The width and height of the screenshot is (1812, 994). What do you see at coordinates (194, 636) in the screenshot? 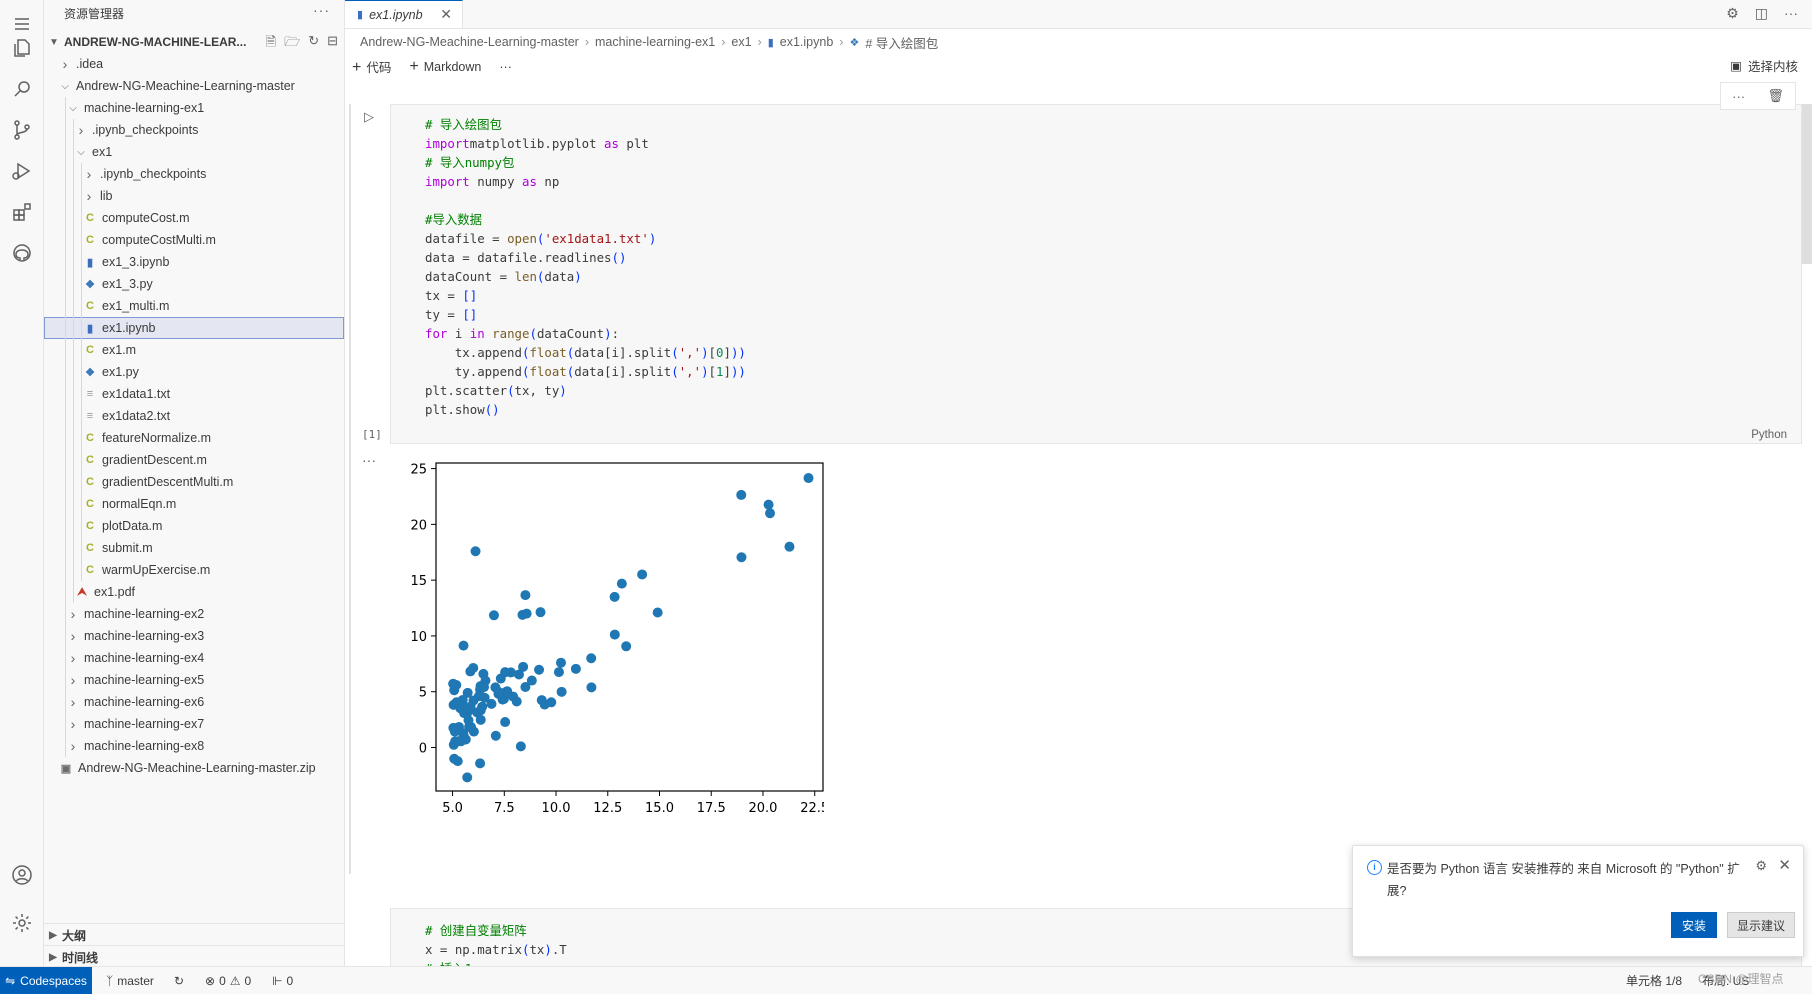
I see `tree-folder: › machine-learning-ex3` at bounding box center [194, 636].